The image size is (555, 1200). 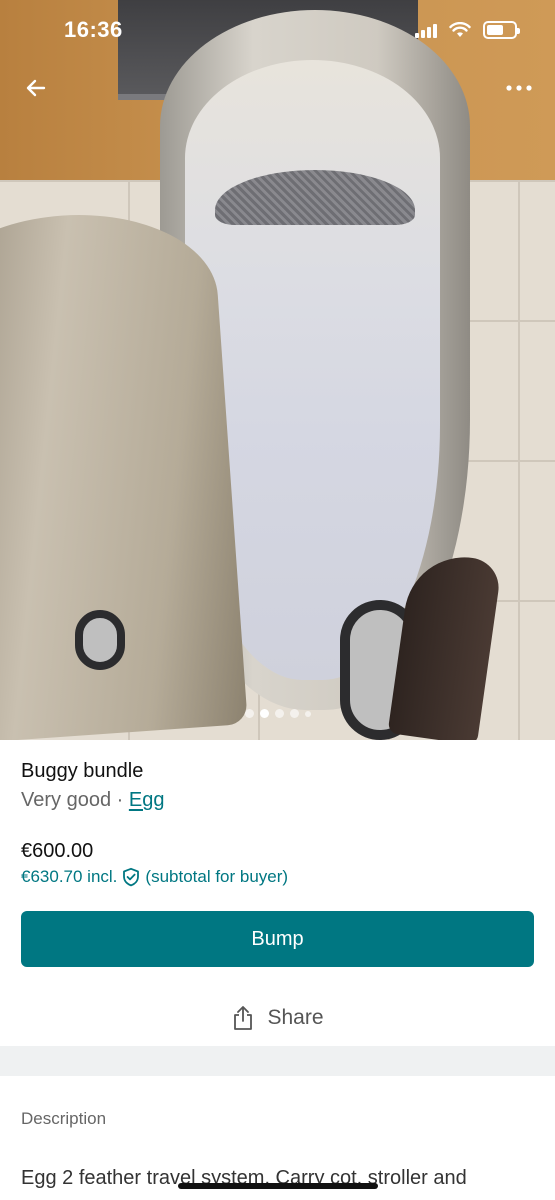 I want to click on section-divider, so click(x=277, y=1061).